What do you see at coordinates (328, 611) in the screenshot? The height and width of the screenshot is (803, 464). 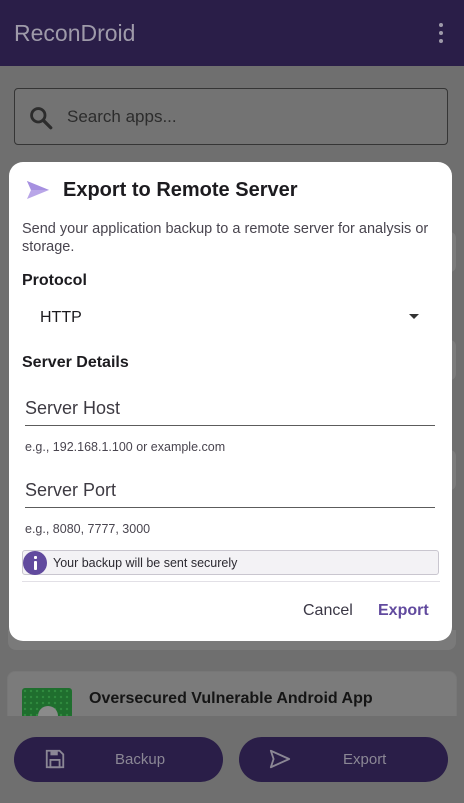 I see `cancel-button: Cancel` at bounding box center [328, 611].